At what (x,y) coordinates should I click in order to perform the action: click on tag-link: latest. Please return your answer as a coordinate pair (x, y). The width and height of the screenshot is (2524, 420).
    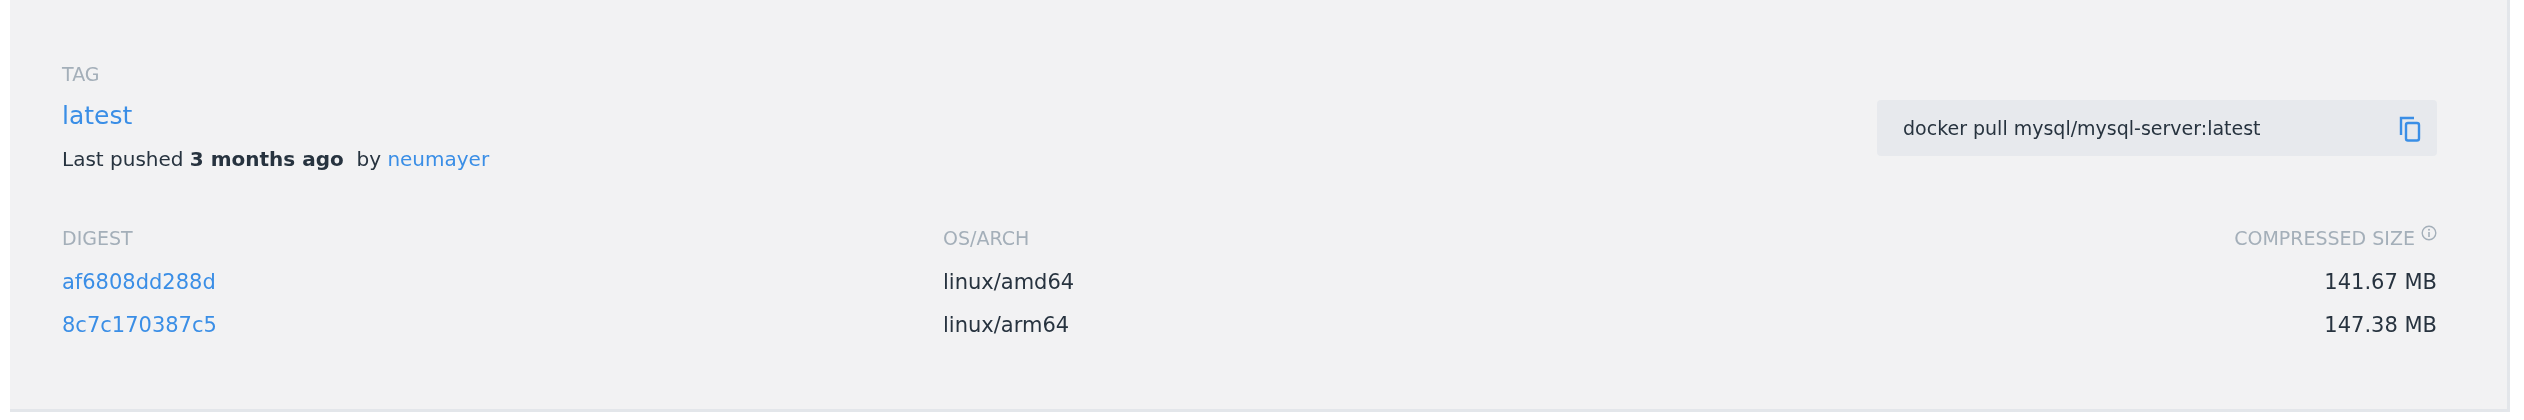
    Looking at the image, I should click on (97, 115).